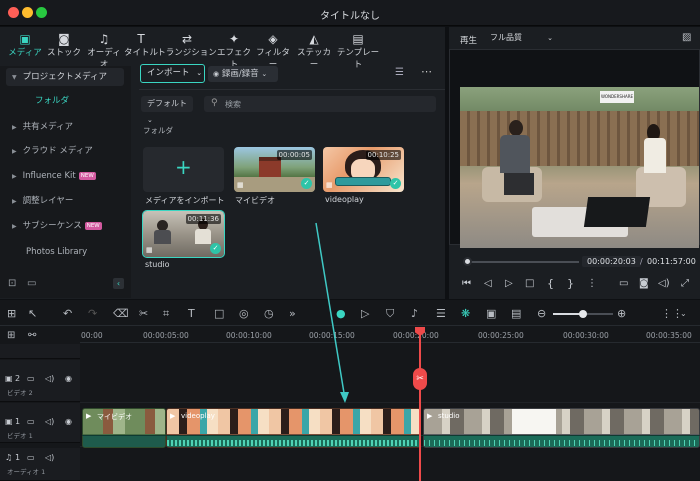 This screenshot has height=481, width=700. Describe the element at coordinates (644, 283) in the screenshot. I see `camera-icon: ◙` at that location.